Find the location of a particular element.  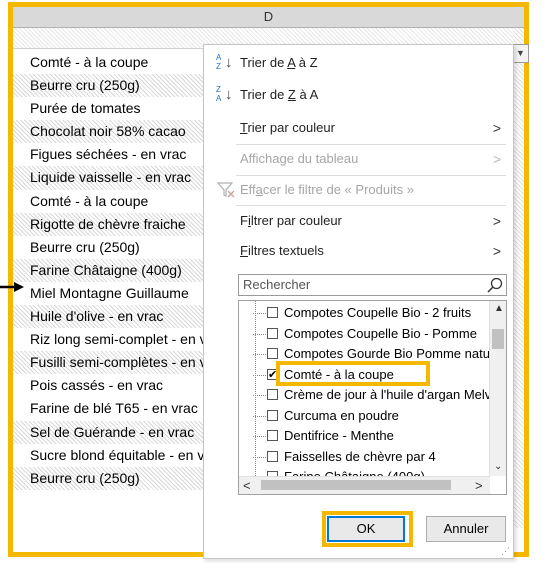

table-cell: Fusilli semi-complètes - en vrac is located at coordinates (110, 363).